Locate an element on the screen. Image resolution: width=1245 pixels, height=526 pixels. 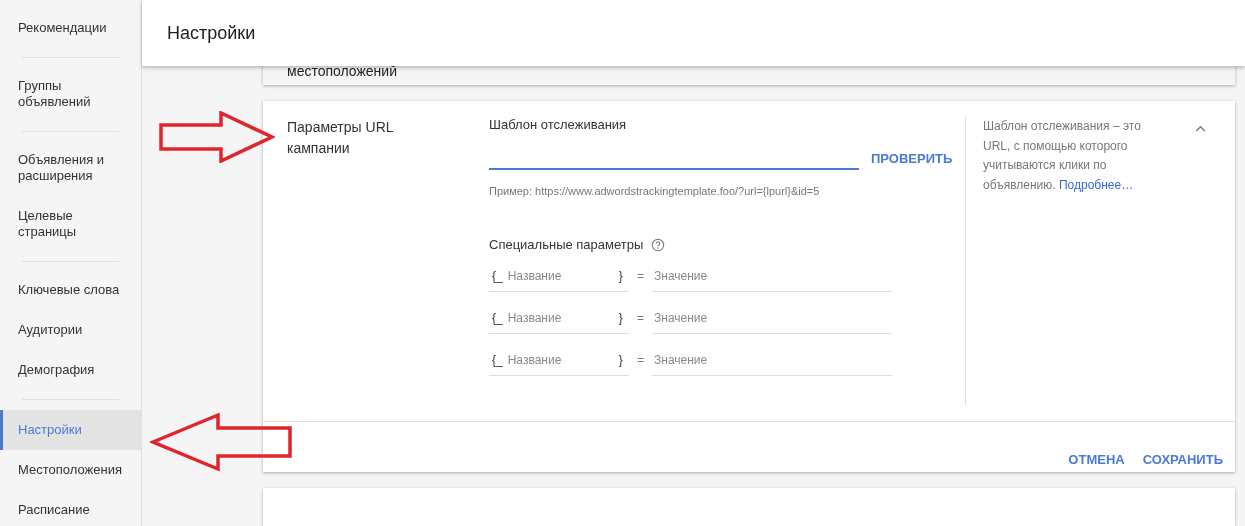
sidebar-item: Аудитории is located at coordinates (70, 330).